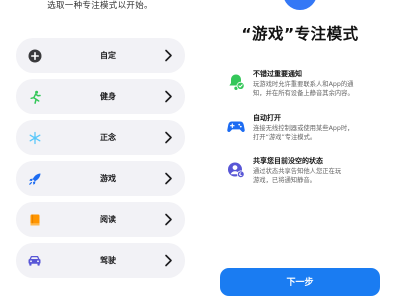 This screenshot has height=300, width=400. What do you see at coordinates (300, 34) in the screenshot?
I see `page-title: “游戏”专注模式` at bounding box center [300, 34].